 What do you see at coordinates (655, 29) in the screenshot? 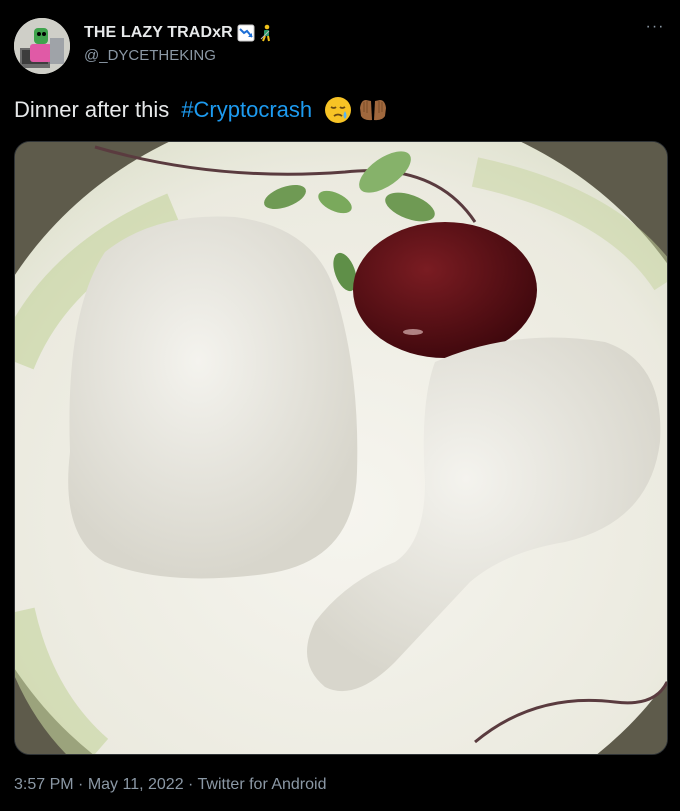
I see `more-options-icon: ···` at bounding box center [655, 29].